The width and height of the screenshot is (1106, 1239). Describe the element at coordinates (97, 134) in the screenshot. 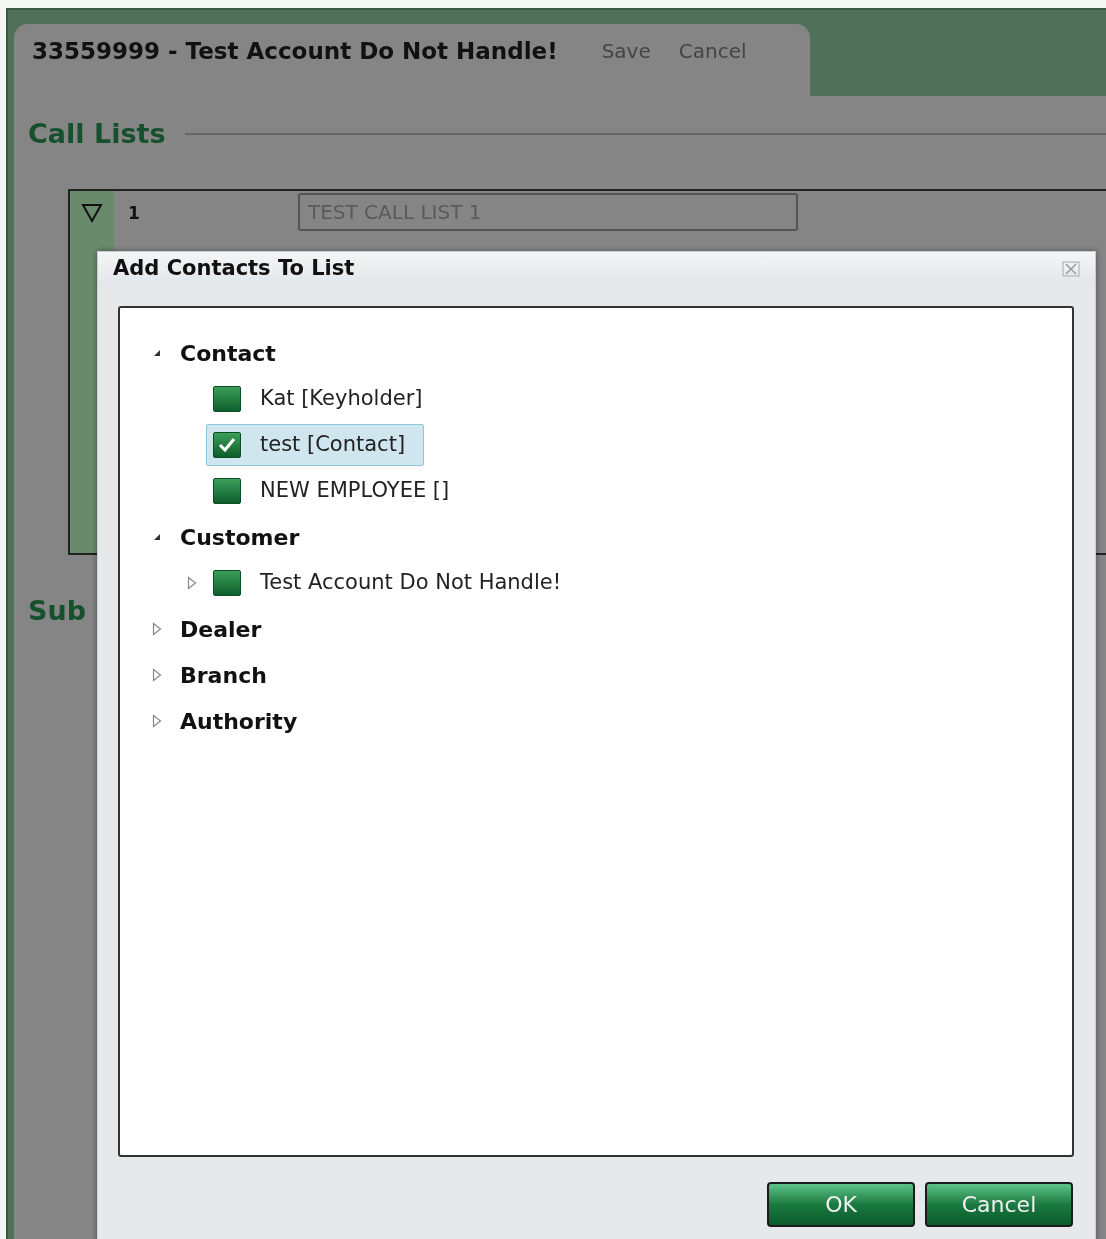

I see `section-heading: Call Lists` at that location.